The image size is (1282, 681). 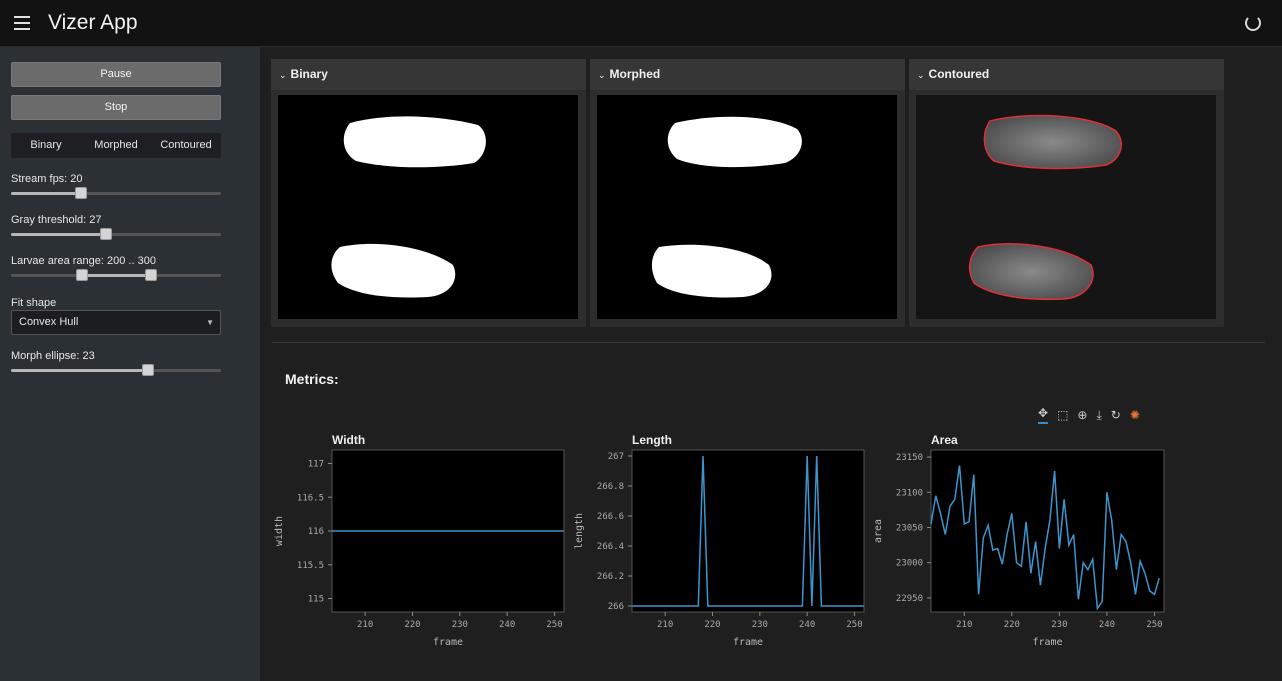 I want to click on larvae-area-label: Larvae area range: 200 .. 300, so click(x=83, y=261).